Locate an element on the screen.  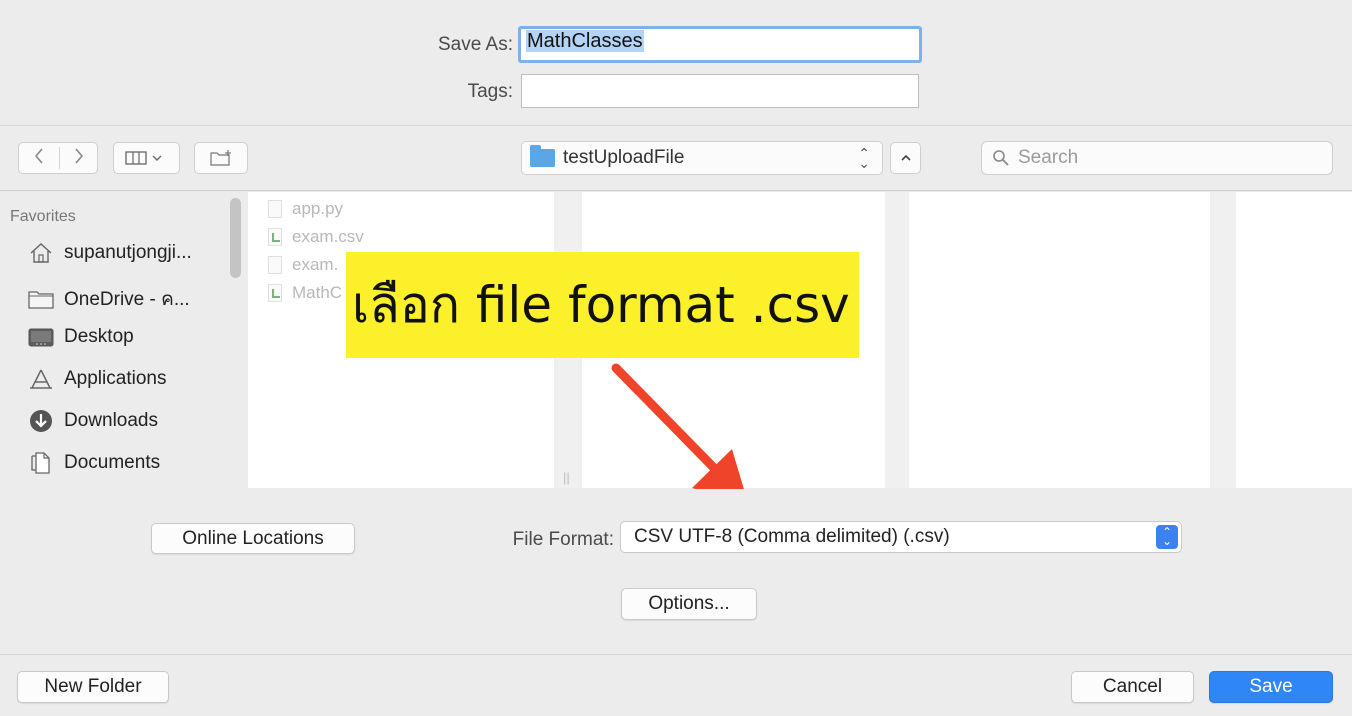
file-format-label: File Format: is located at coordinates (563, 539).